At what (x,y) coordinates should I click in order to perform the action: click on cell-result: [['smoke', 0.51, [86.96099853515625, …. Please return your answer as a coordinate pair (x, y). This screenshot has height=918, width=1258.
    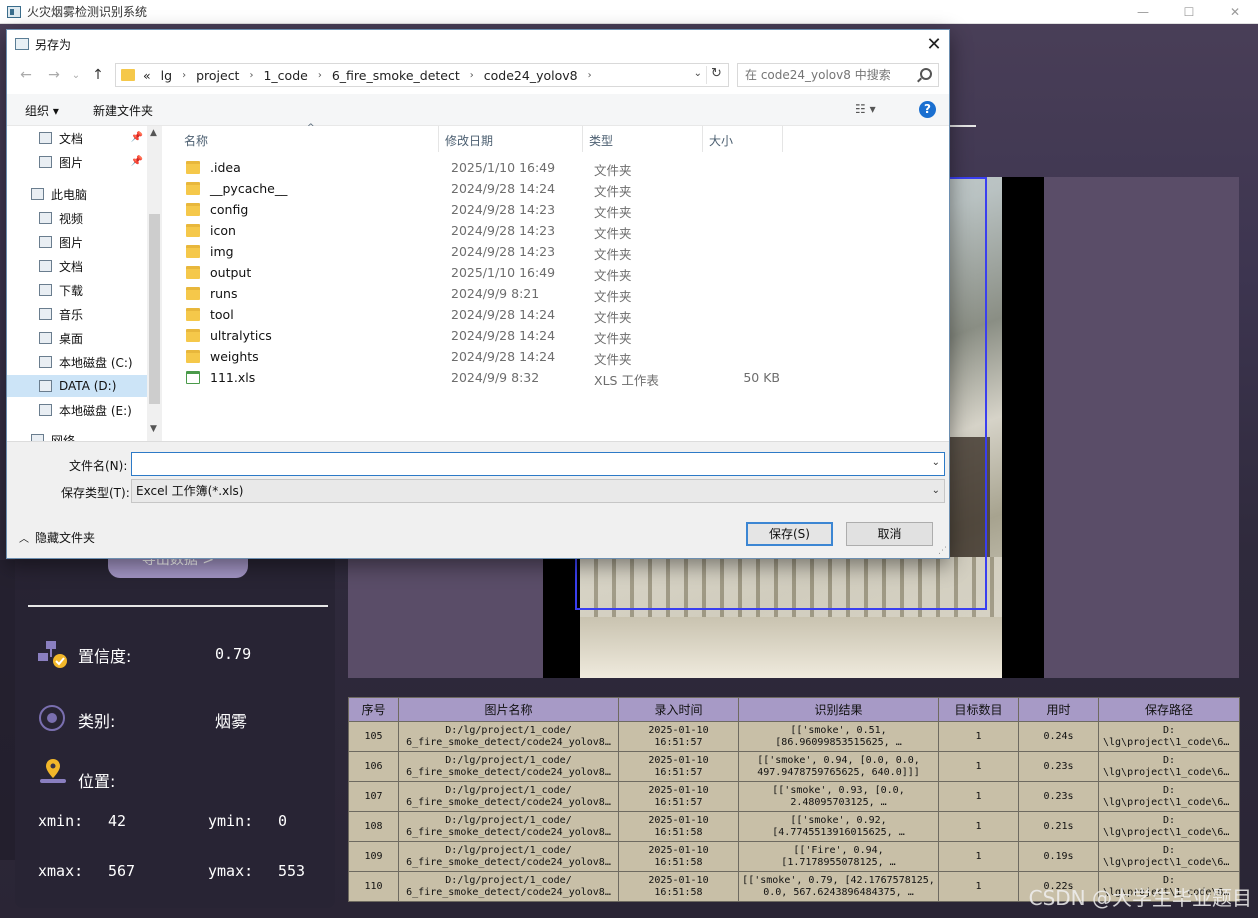
    Looking at the image, I should click on (838, 736).